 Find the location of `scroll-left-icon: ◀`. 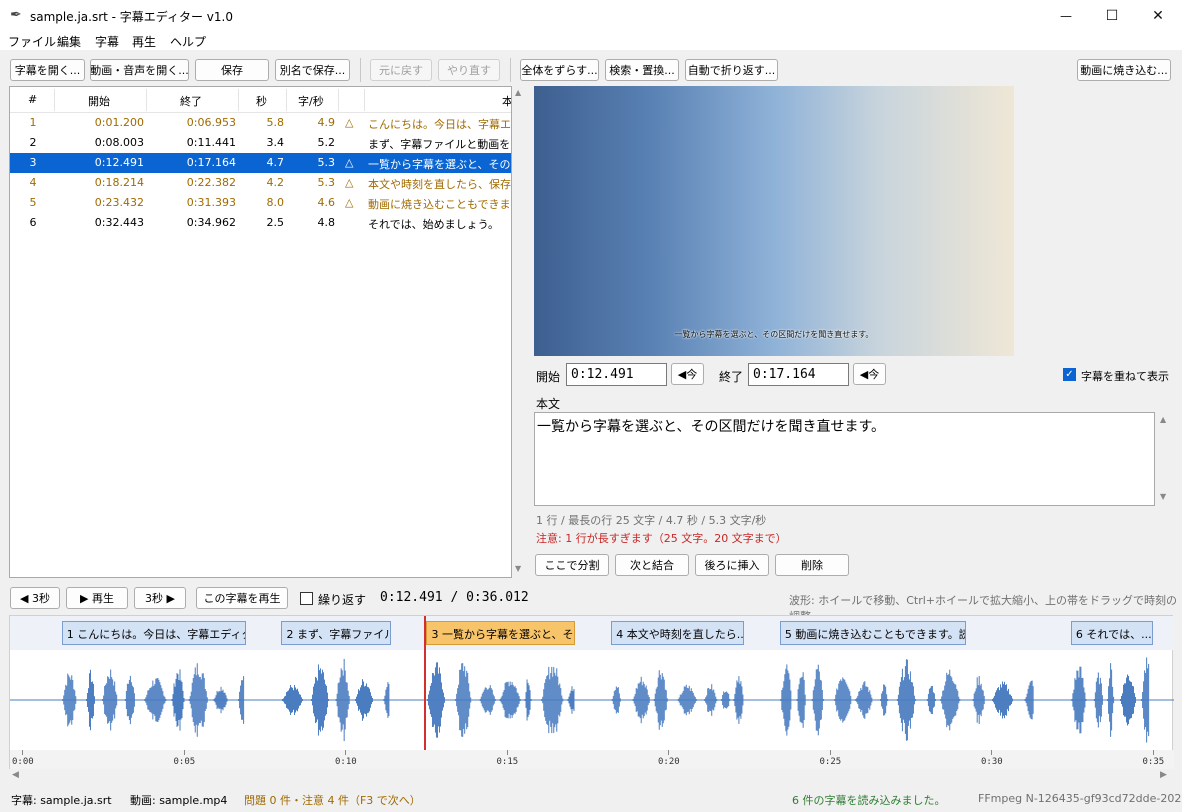

scroll-left-icon: ◀ is located at coordinates (15, 775).